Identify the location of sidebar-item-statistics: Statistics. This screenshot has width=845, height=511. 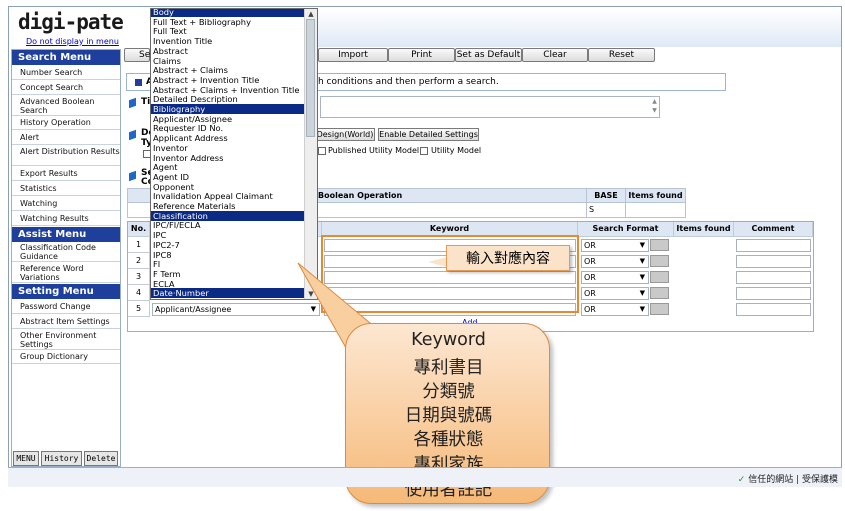
(66, 188).